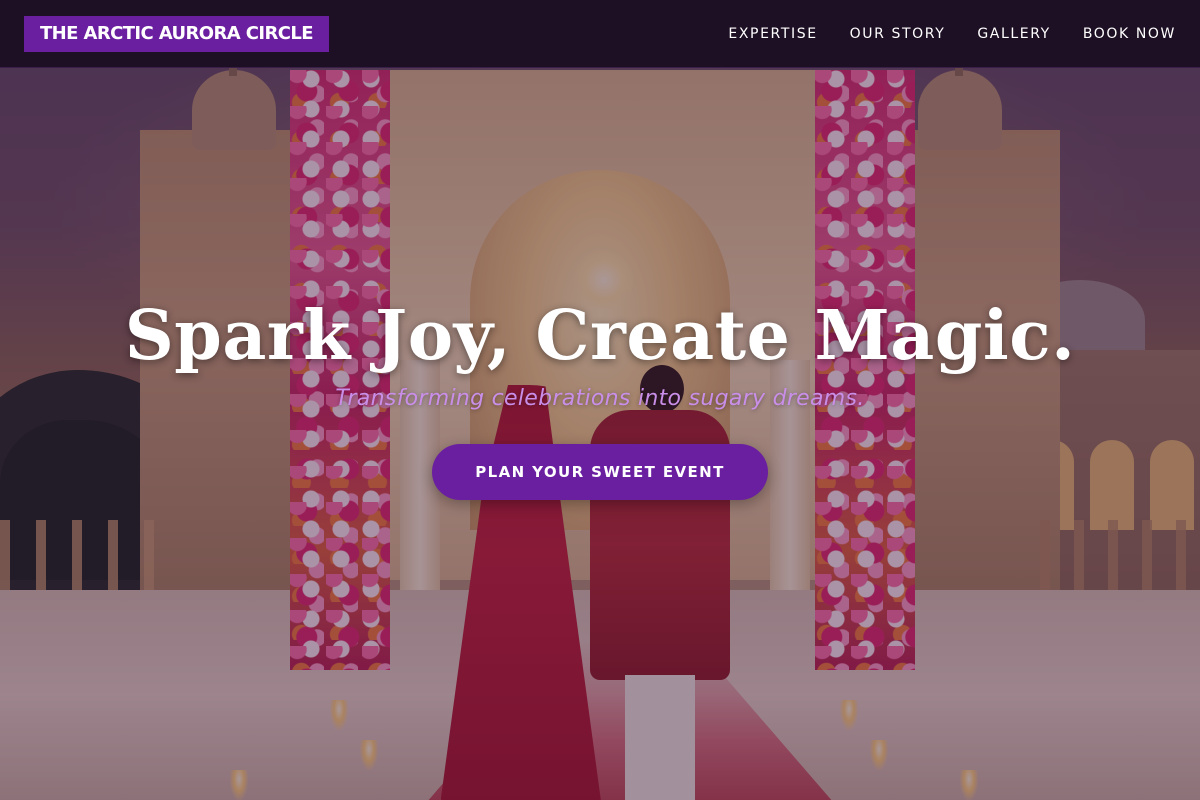 Image resolution: width=1200 pixels, height=800 pixels. What do you see at coordinates (176, 34) in the screenshot?
I see `brand-logo: THE ARCTIC AURORA CIRCLE` at bounding box center [176, 34].